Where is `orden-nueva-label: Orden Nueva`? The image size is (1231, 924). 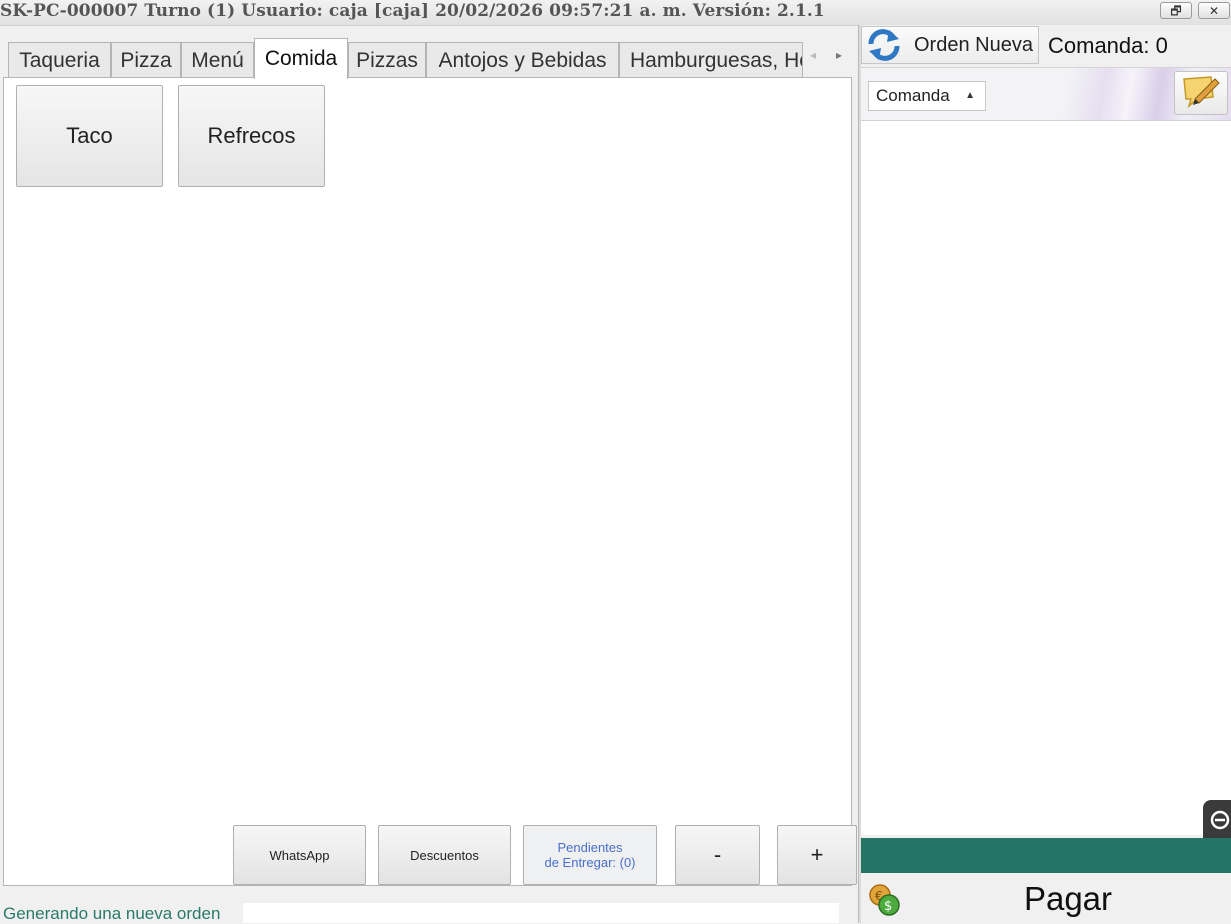 orden-nueva-label: Orden Nueva is located at coordinates (973, 44).